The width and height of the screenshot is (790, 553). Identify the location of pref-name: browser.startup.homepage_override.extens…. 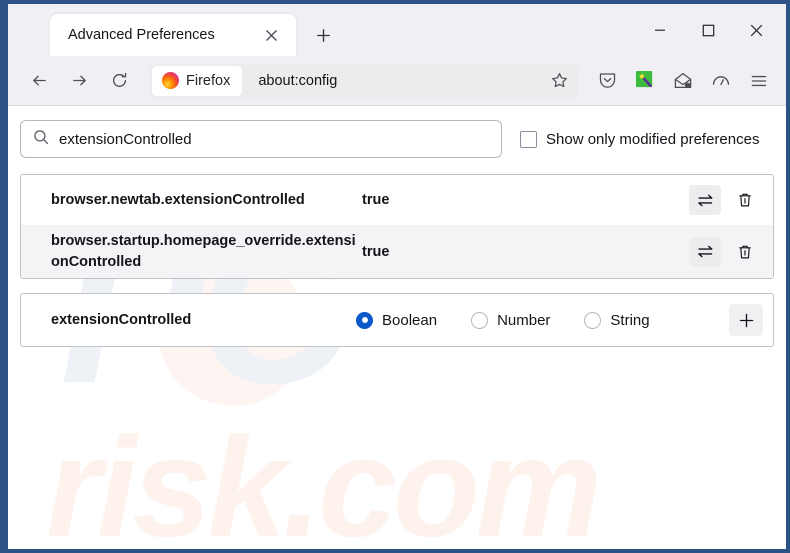
(203, 251).